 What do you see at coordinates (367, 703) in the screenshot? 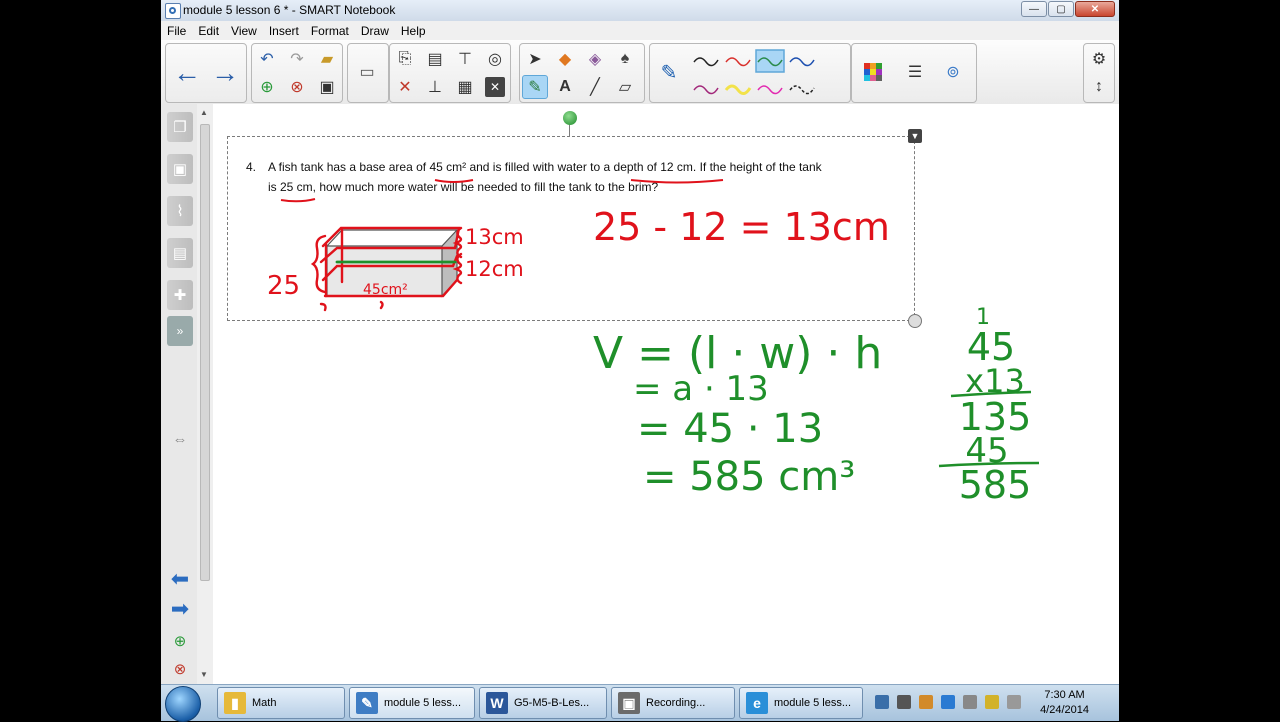
I see `notebook-icon: ✎` at bounding box center [367, 703].